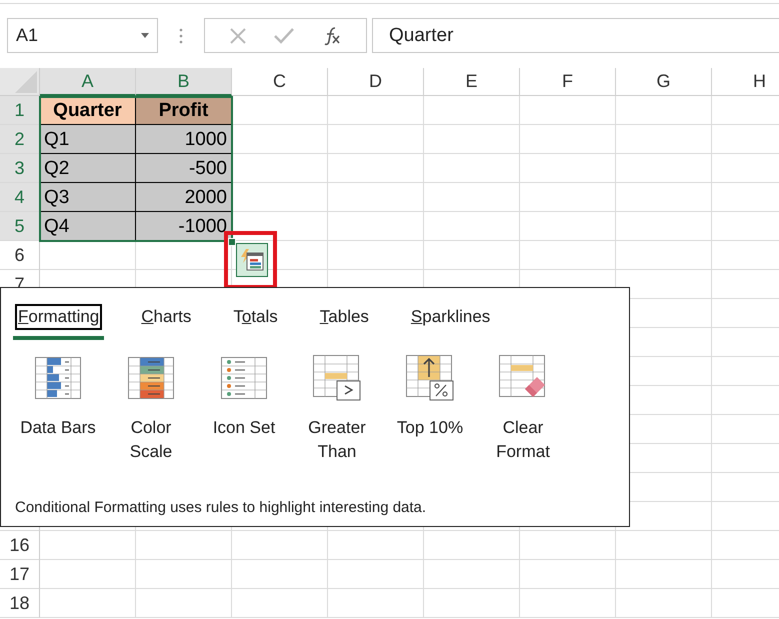  Describe the element at coordinates (88, 226) in the screenshot. I see `table-cell: Q4` at that location.